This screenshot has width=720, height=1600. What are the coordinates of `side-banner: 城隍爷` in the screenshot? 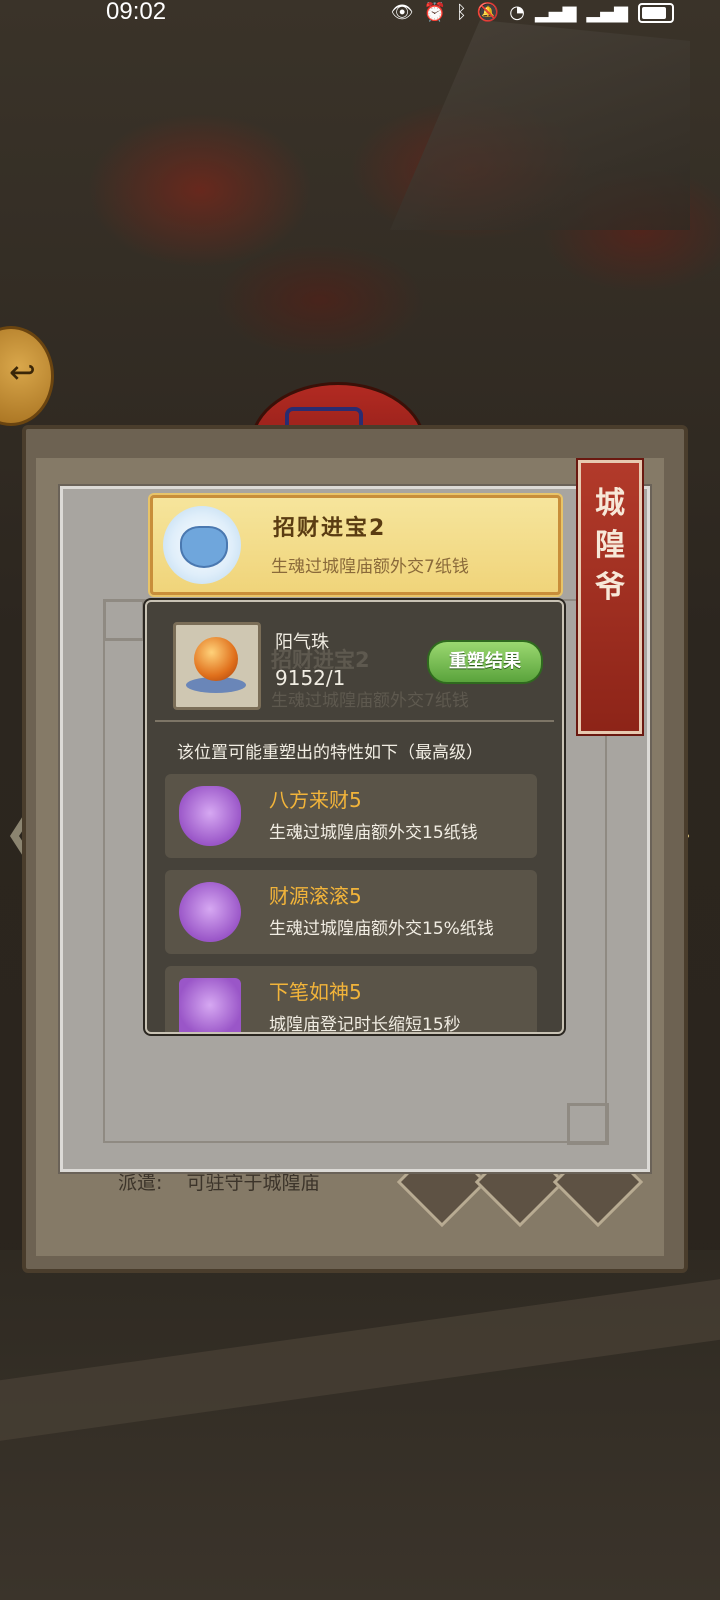 It's located at (610, 597).